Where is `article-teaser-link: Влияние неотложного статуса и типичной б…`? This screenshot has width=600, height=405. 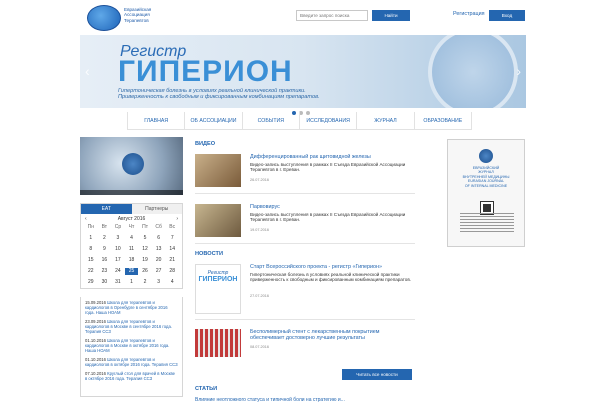 article-teaser-link: Влияние неотложного статуса и типичной б… is located at coordinates (270, 400).